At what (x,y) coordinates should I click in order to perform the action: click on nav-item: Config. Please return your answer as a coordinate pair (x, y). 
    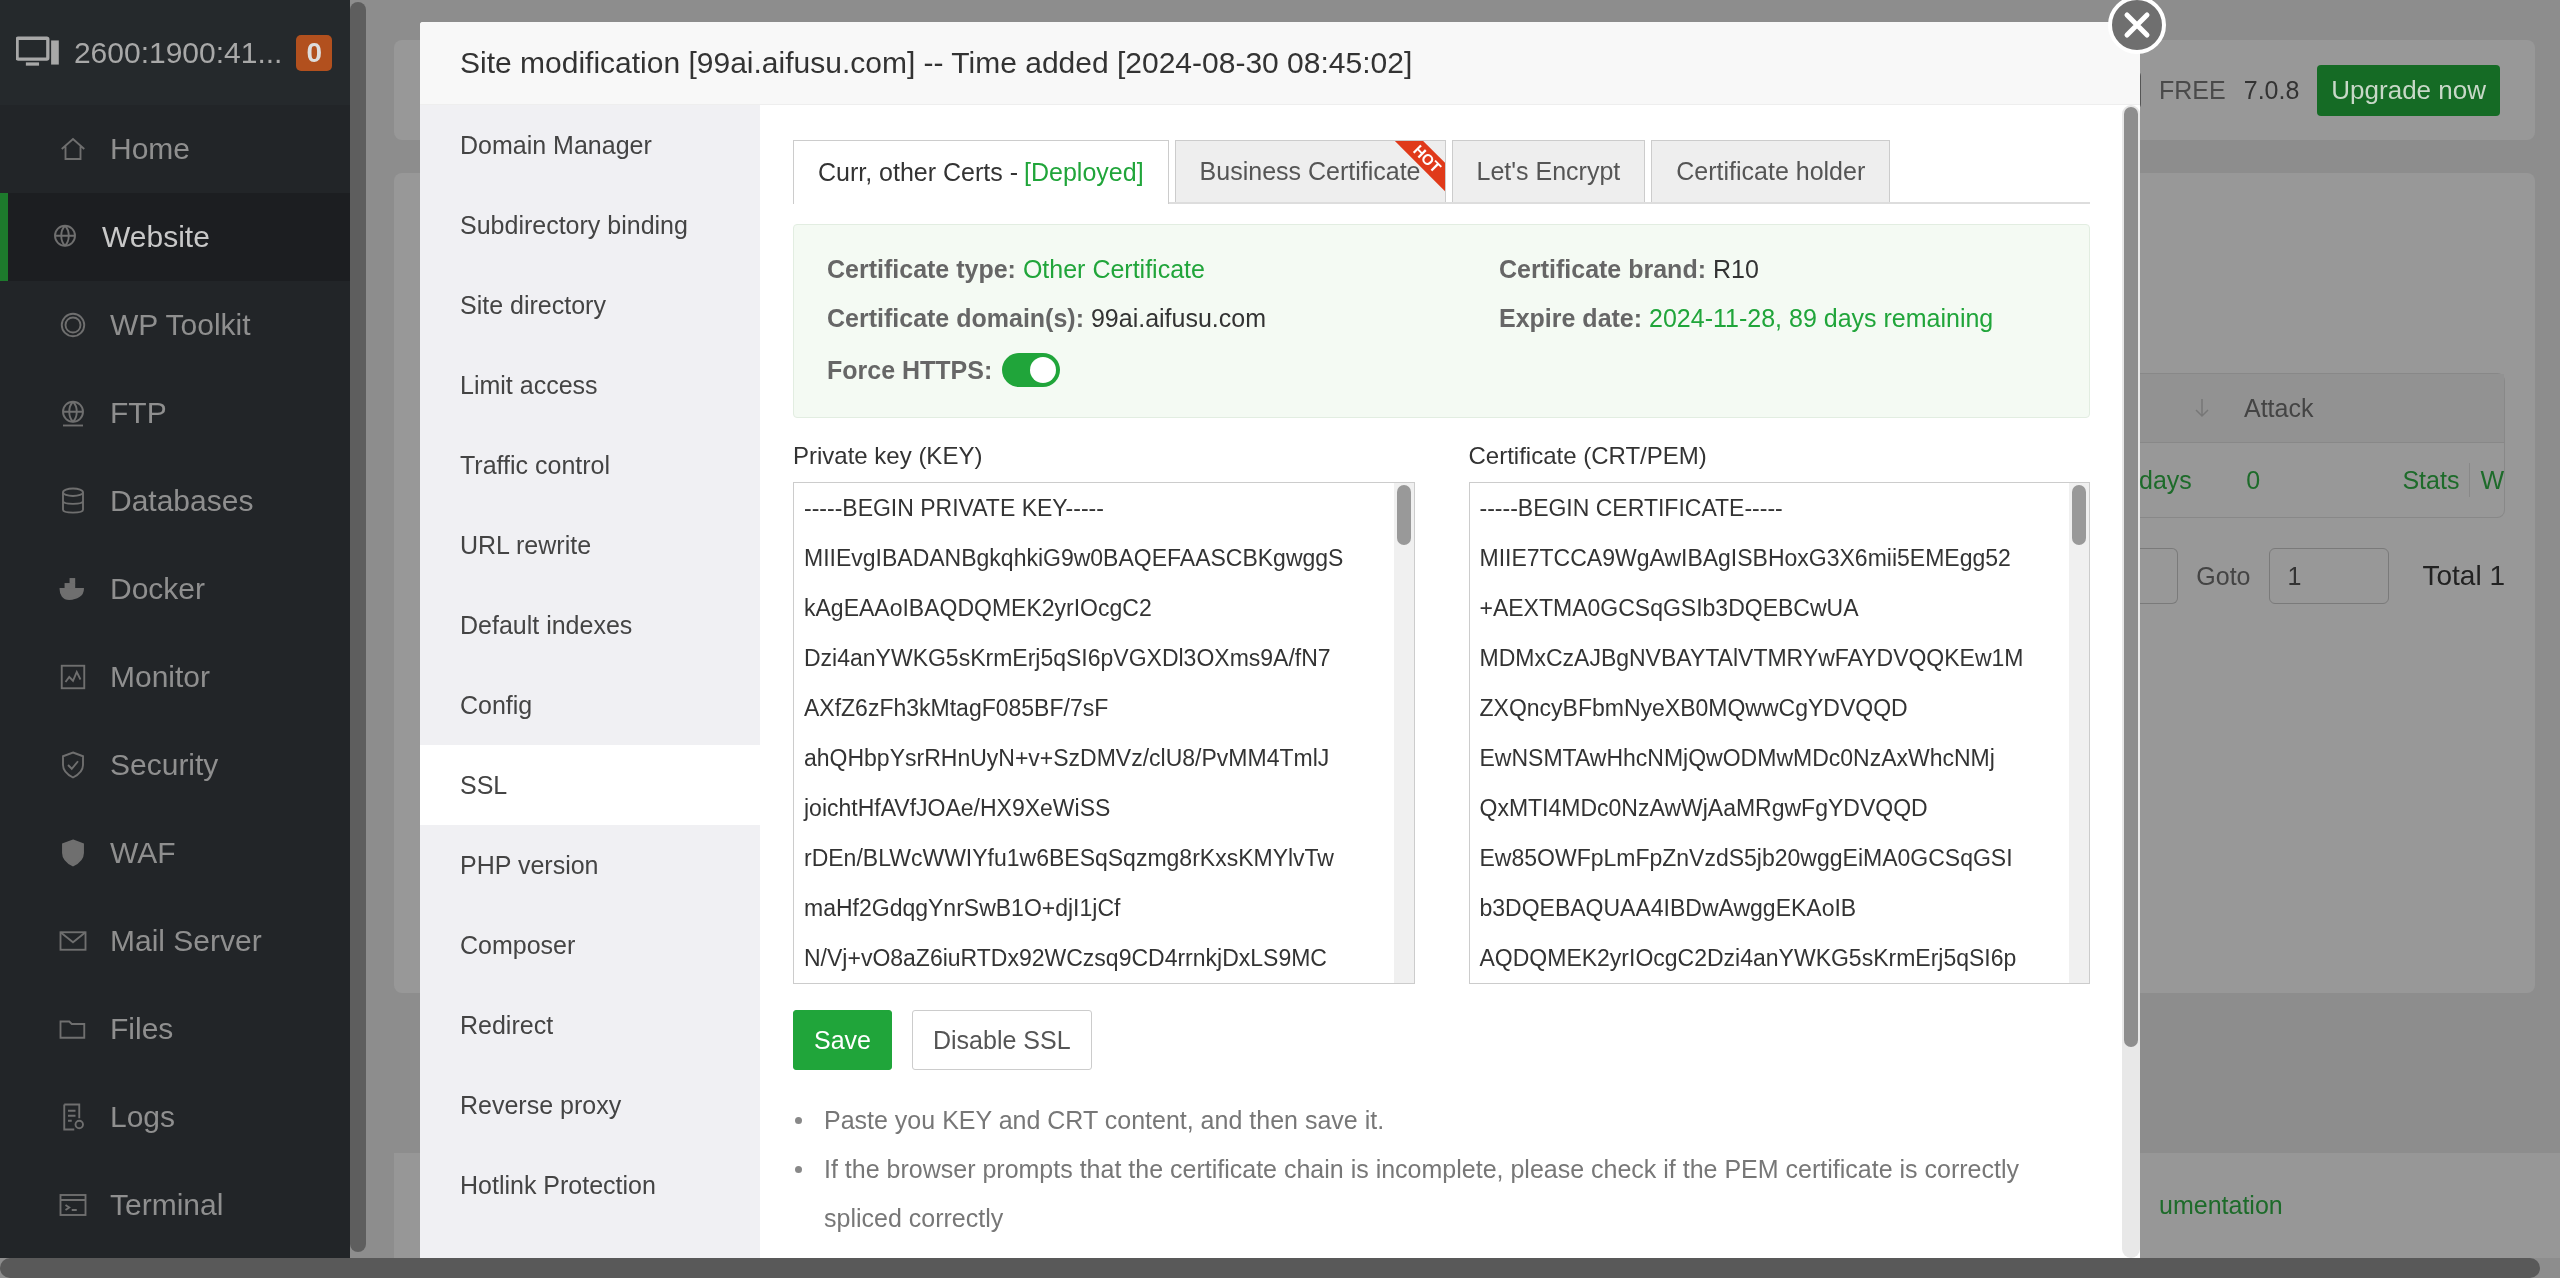
    Looking at the image, I should click on (590, 705).